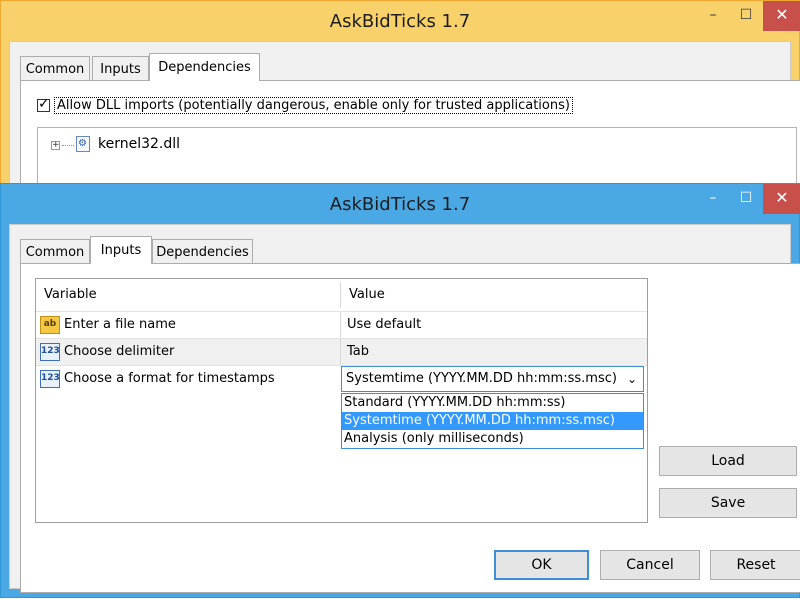 Image resolution: width=800 pixels, height=600 pixels. What do you see at coordinates (632, 379) in the screenshot?
I see `chevron-down-icon: ⌄` at bounding box center [632, 379].